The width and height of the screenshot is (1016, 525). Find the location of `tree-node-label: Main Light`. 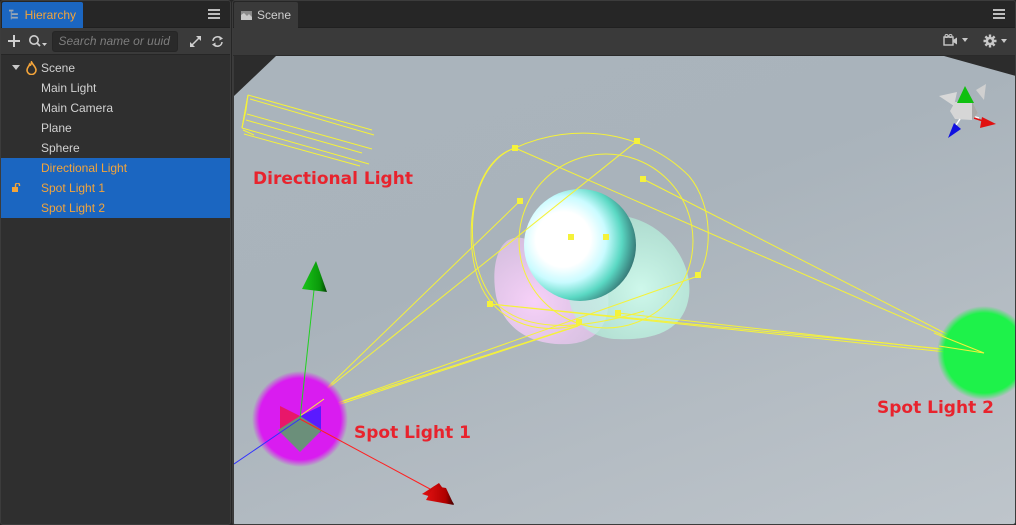

tree-node-label: Main Light is located at coordinates (69, 88).